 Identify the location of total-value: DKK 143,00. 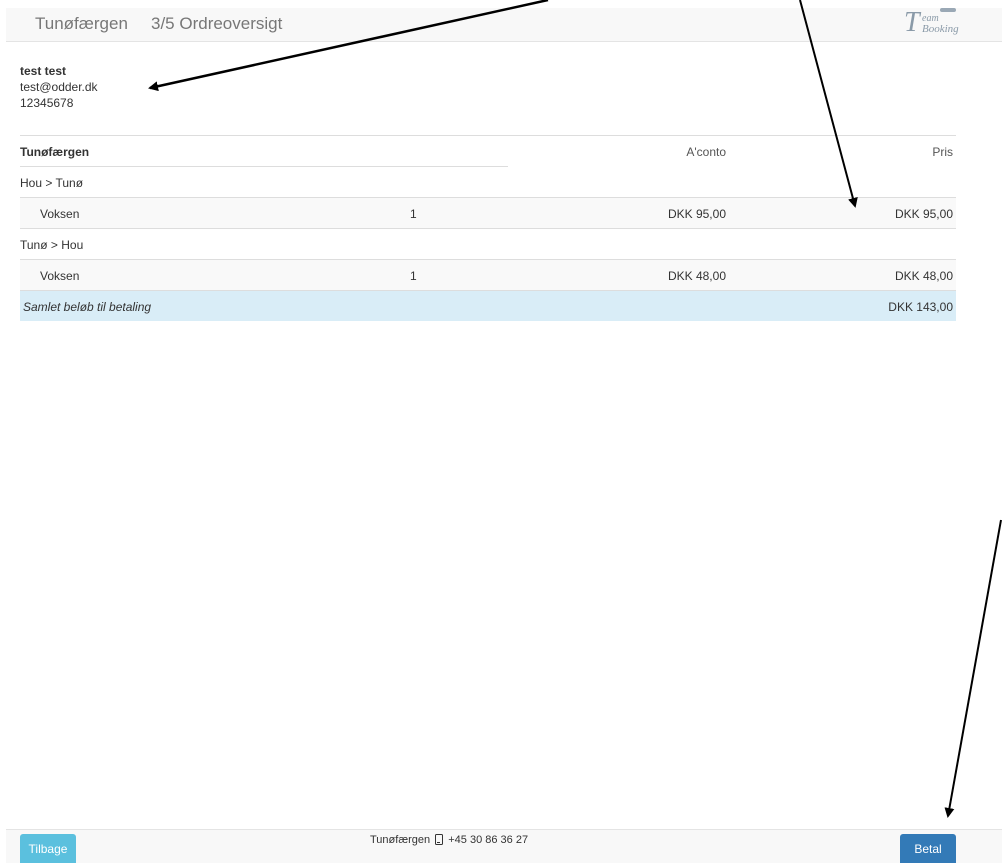
(920, 307).